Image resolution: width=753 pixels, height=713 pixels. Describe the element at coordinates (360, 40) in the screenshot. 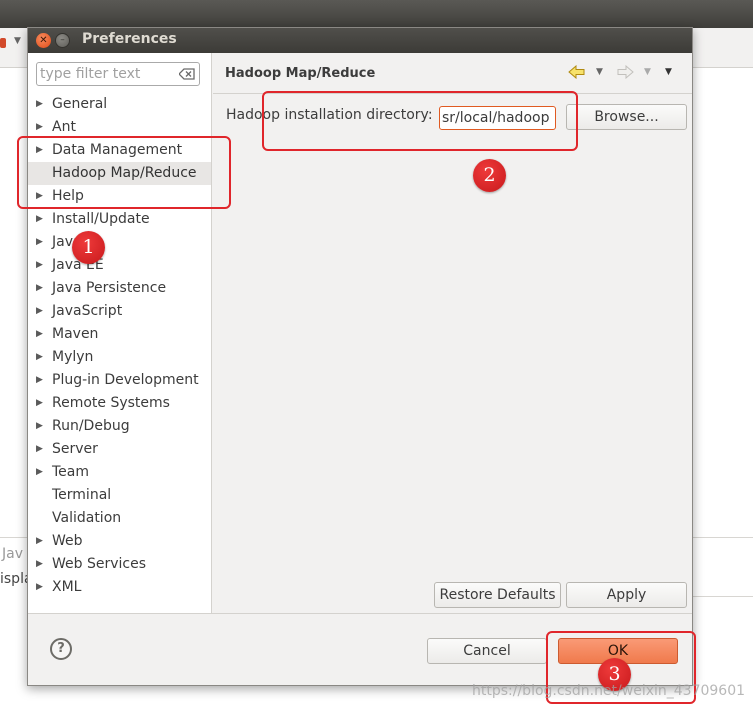

I see `dialog-titlebar: ✕ – Preferences` at that location.